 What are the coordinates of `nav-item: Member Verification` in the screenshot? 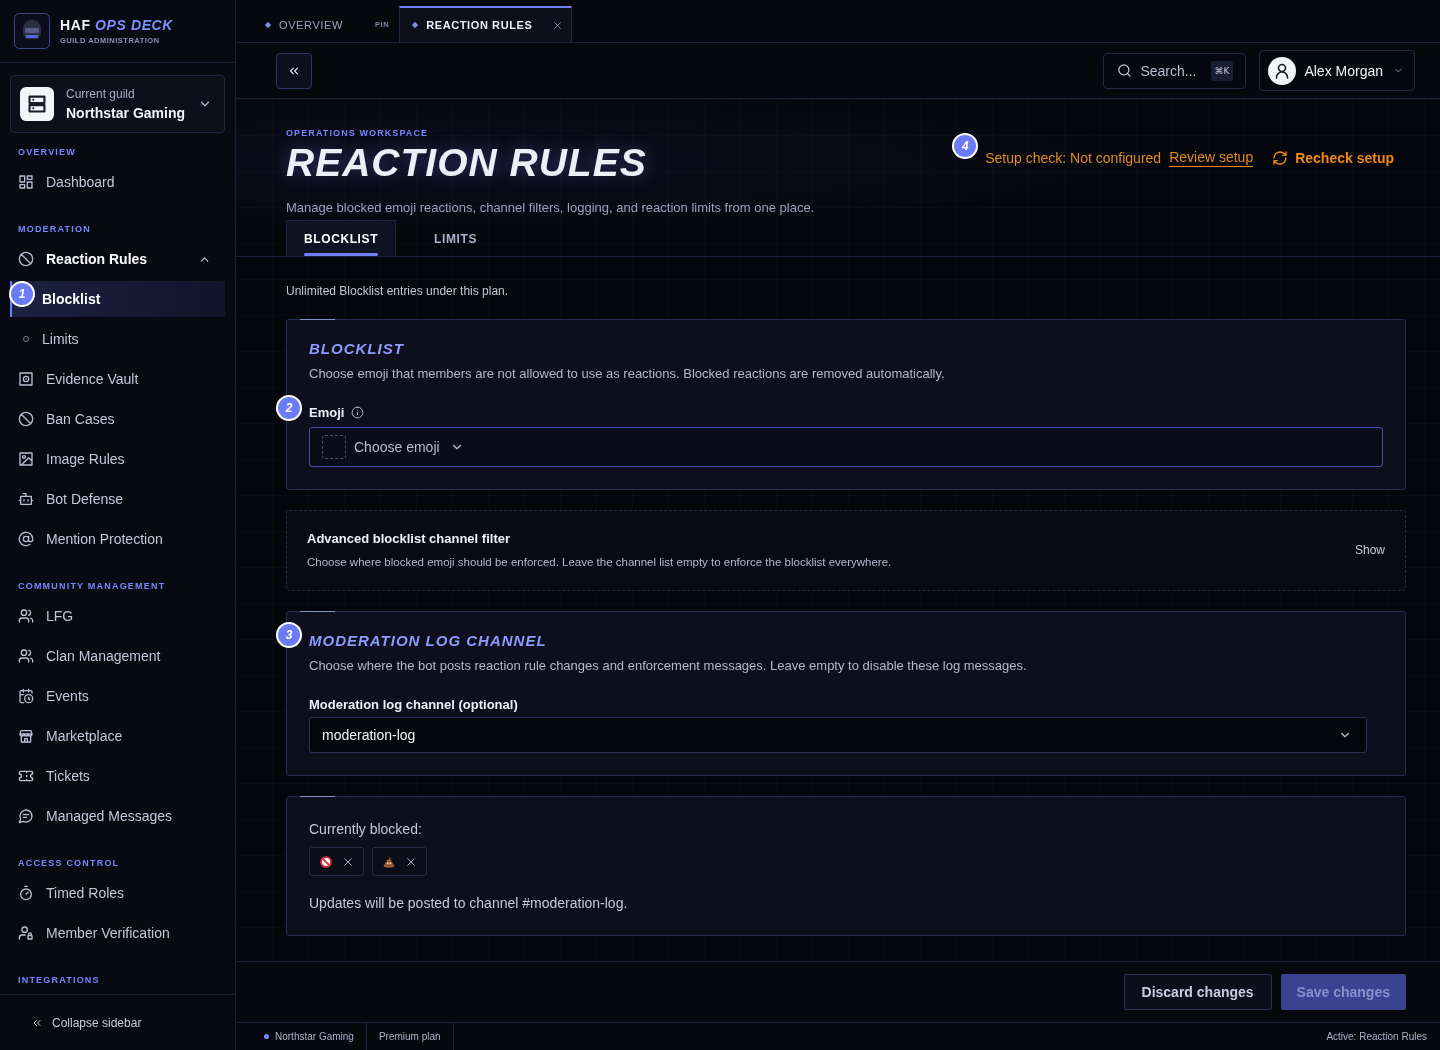 It's located at (117, 933).